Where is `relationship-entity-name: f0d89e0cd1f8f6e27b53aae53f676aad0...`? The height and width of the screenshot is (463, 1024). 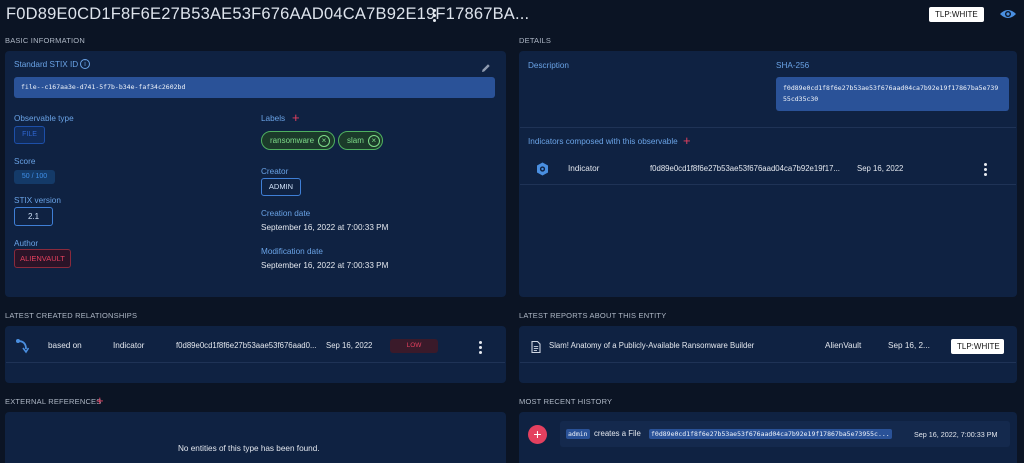
relationship-entity-name: f0d89e0cd1f8f6e27b53aae53f676aad0... is located at coordinates (246, 345).